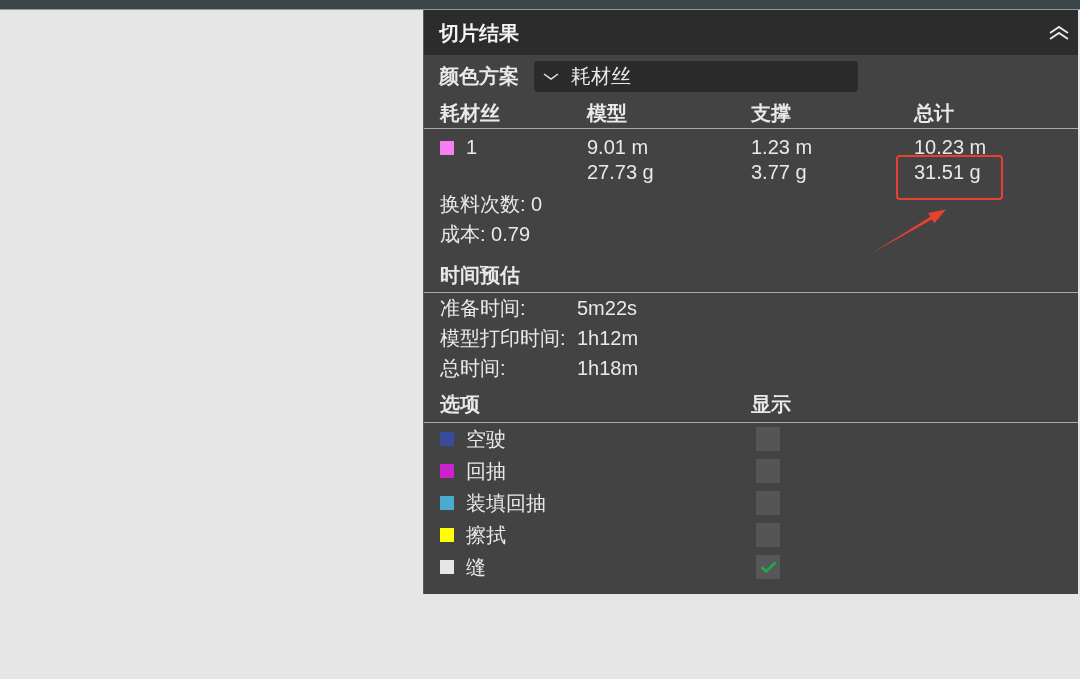 This screenshot has height=679, width=1080. Describe the element at coordinates (491, 204) in the screenshot. I see `summary-text: 换料次数: 0` at that location.